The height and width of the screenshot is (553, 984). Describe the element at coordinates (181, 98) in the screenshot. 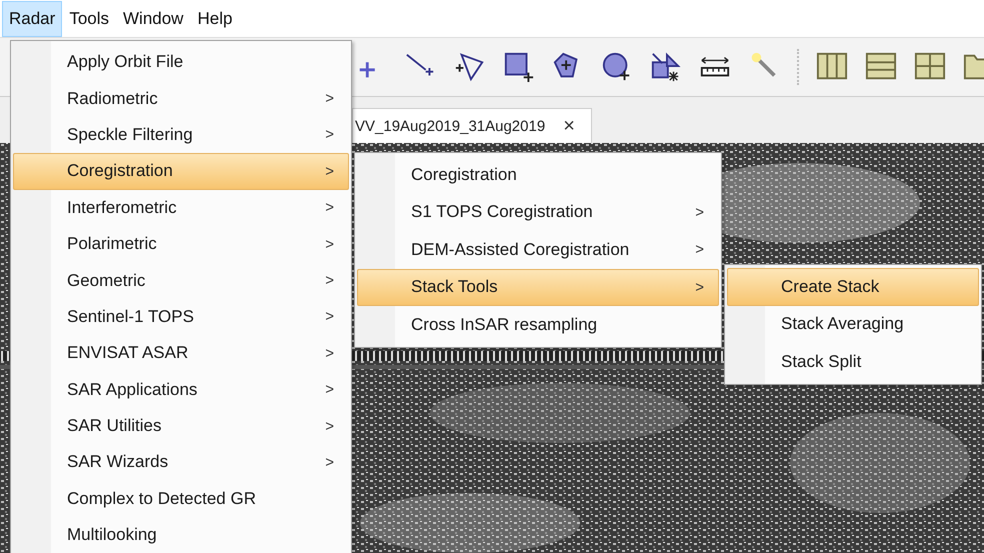

I see `menu-item: Radiometric >` at that location.